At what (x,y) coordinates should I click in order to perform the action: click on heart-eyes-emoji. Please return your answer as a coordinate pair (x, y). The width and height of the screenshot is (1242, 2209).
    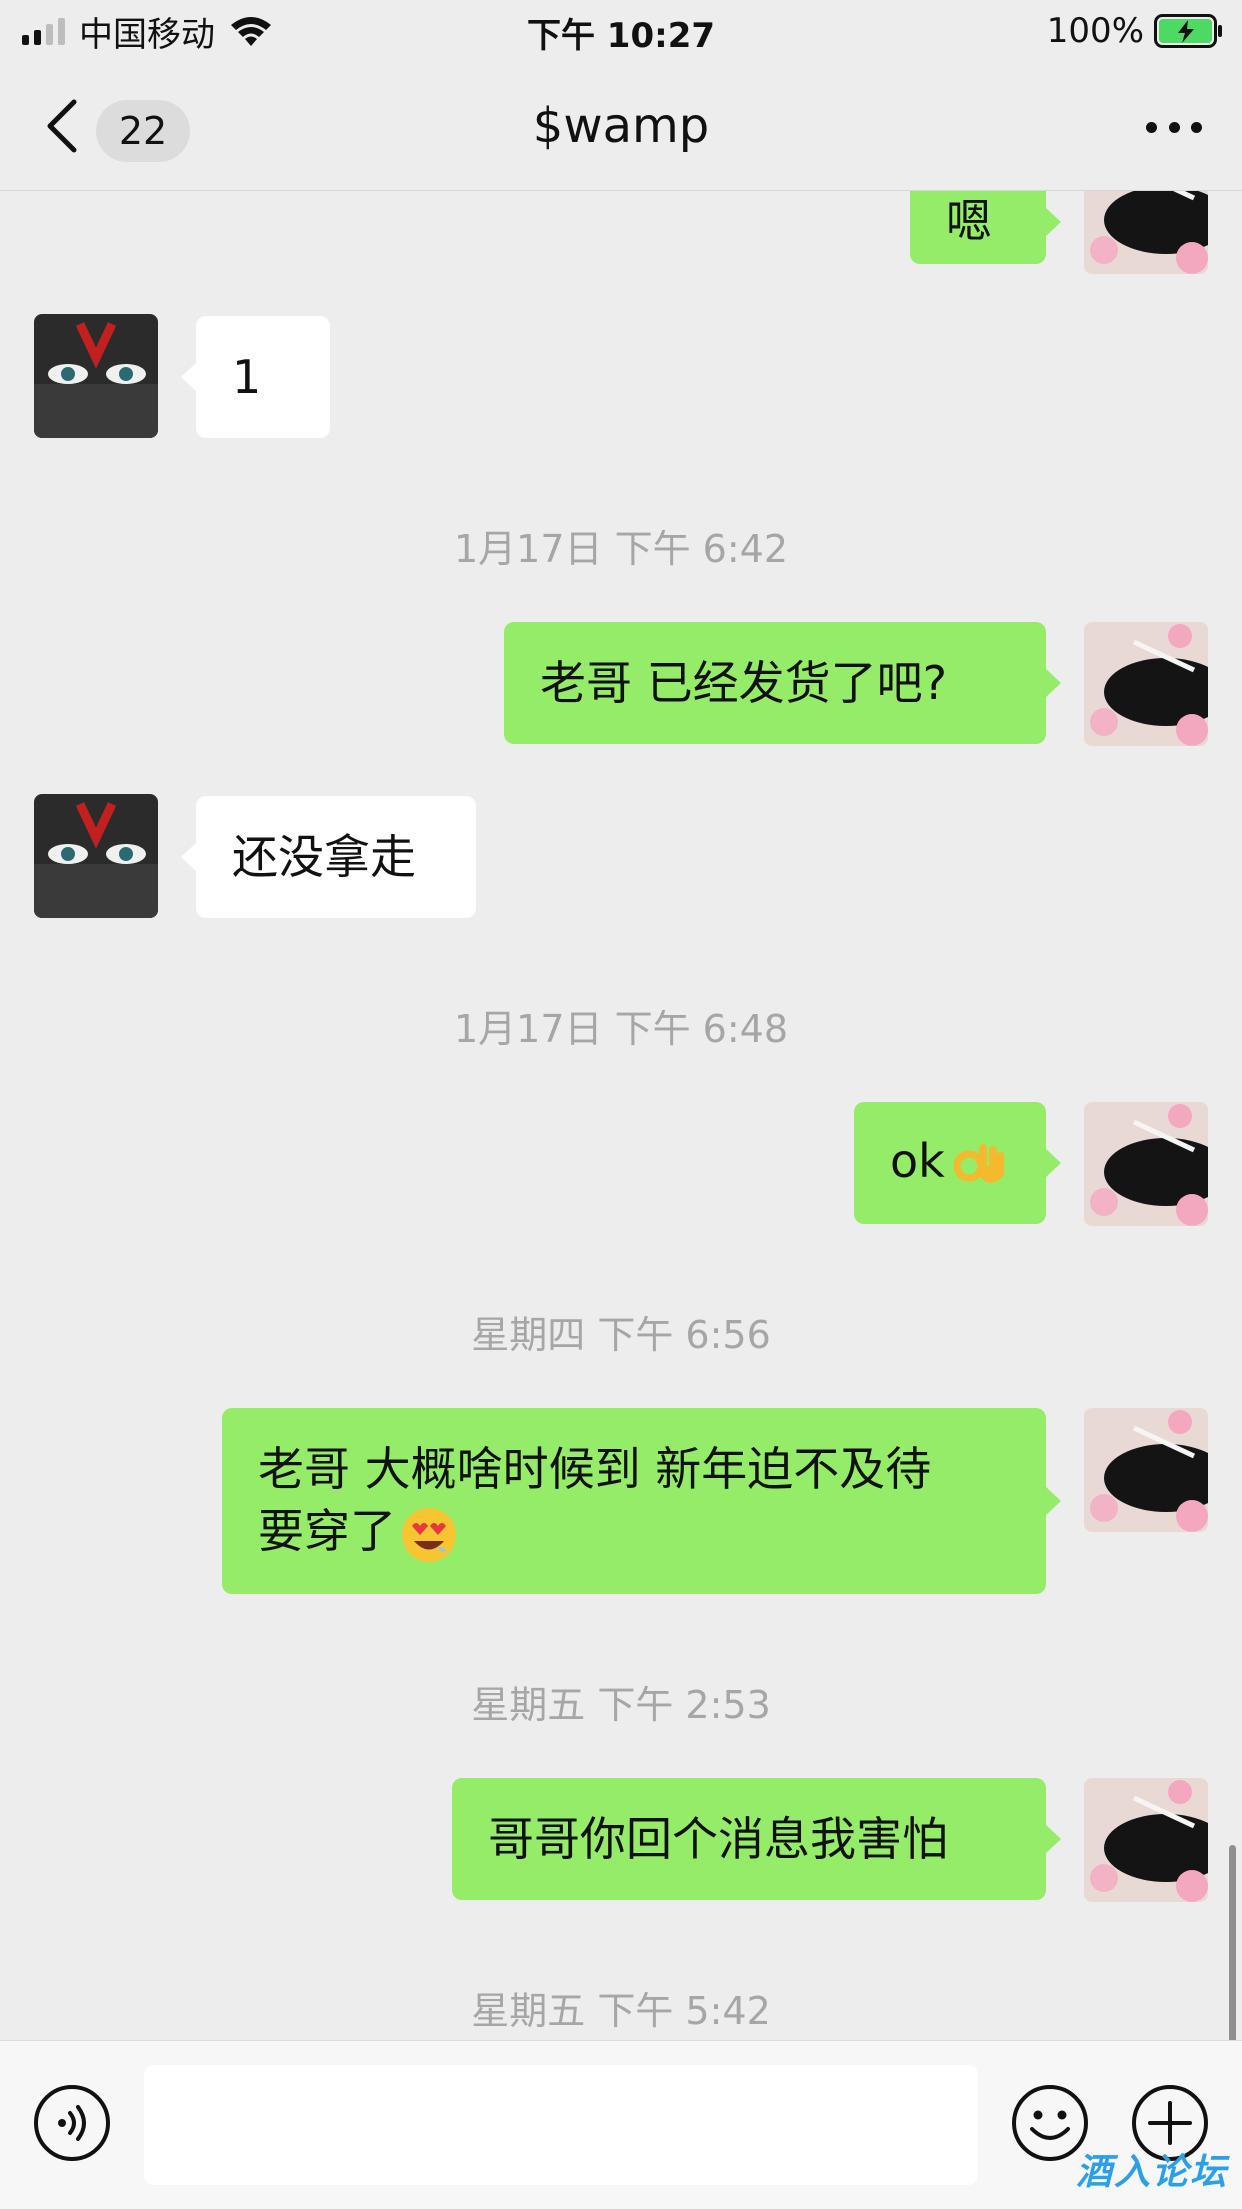
    Looking at the image, I should click on (429, 1534).